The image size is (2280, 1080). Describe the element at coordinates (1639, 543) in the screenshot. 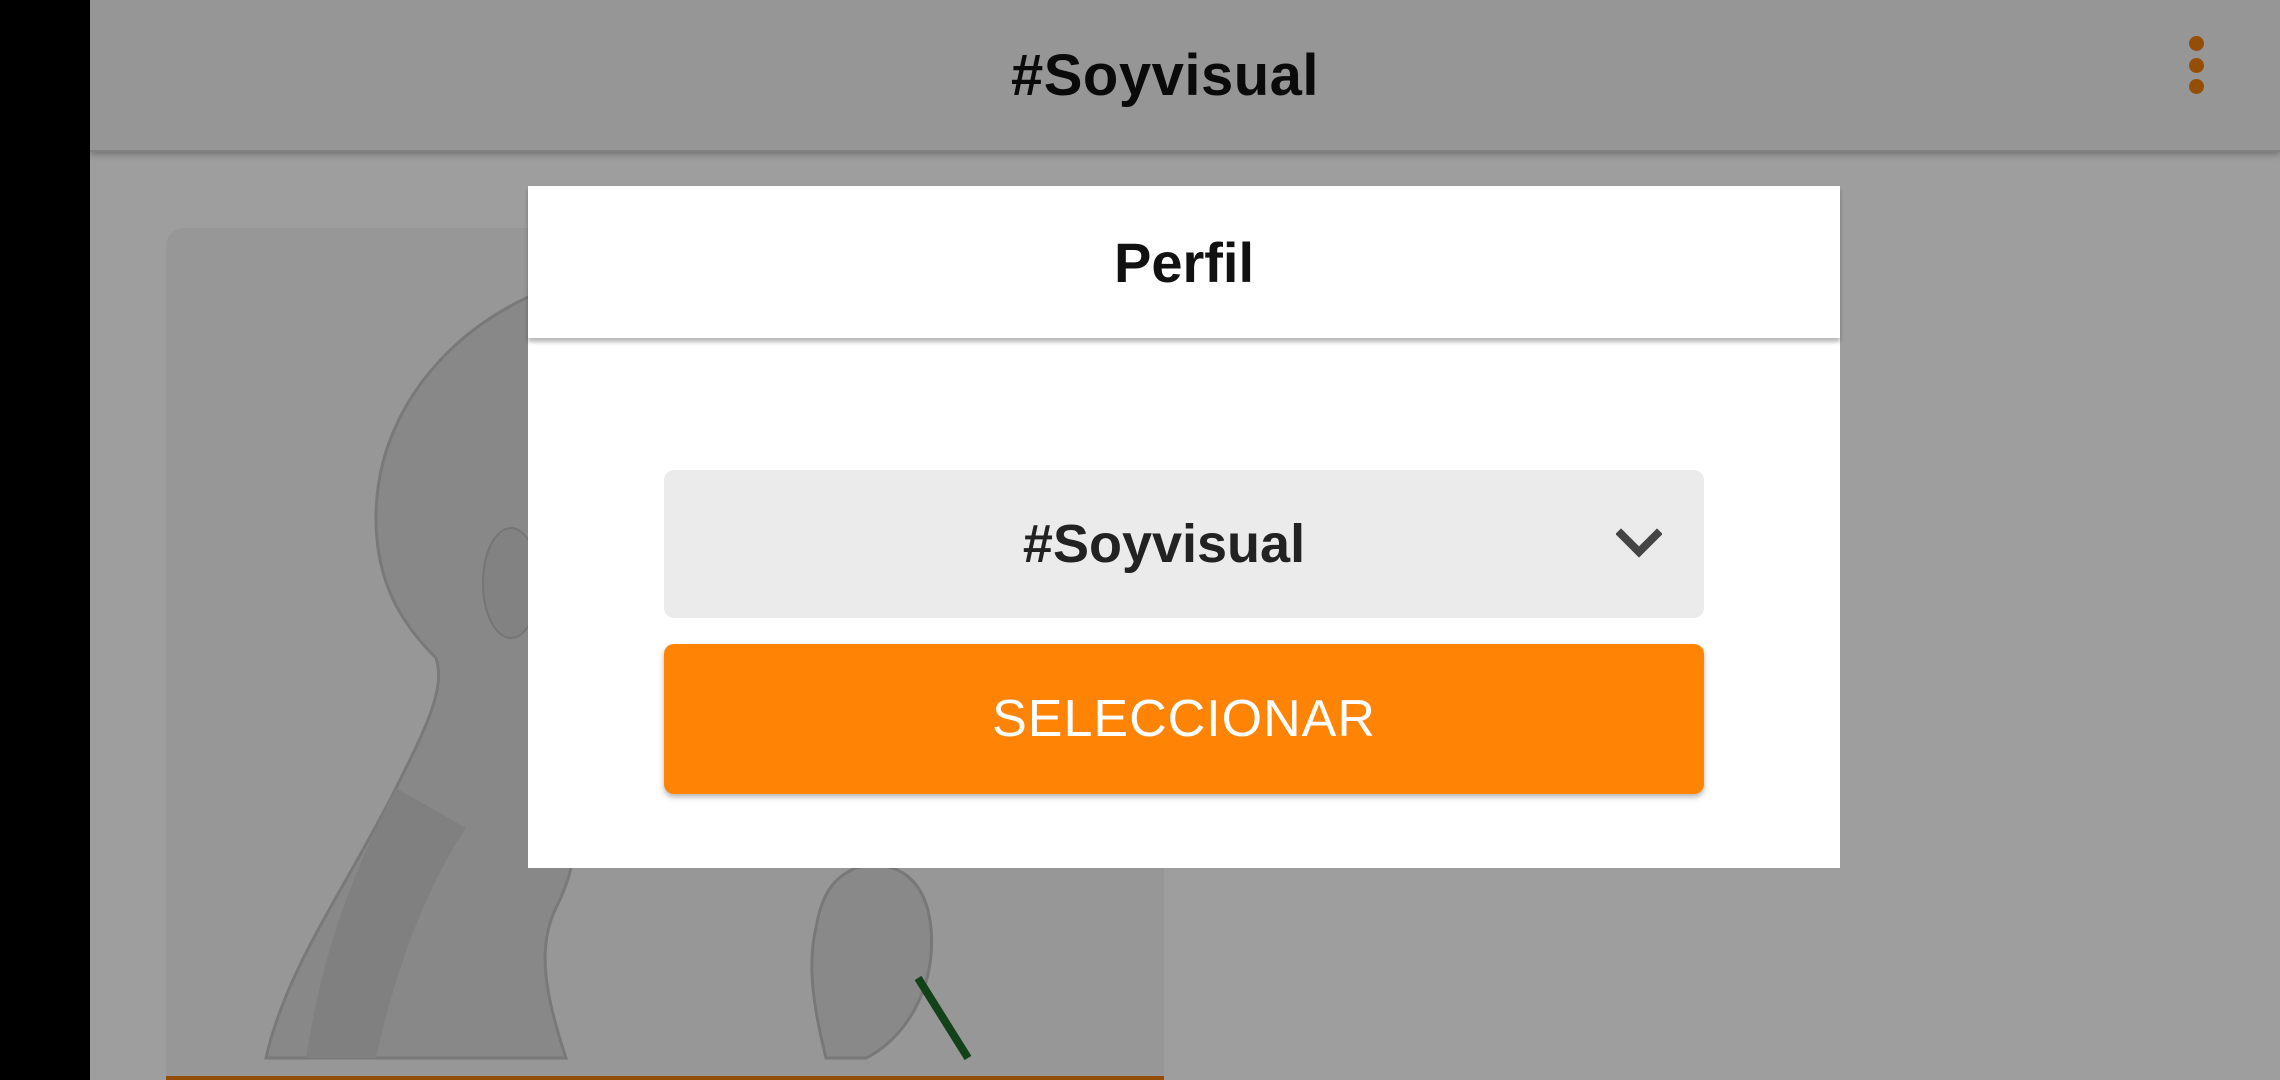

I see `chevron-down-icon` at that location.